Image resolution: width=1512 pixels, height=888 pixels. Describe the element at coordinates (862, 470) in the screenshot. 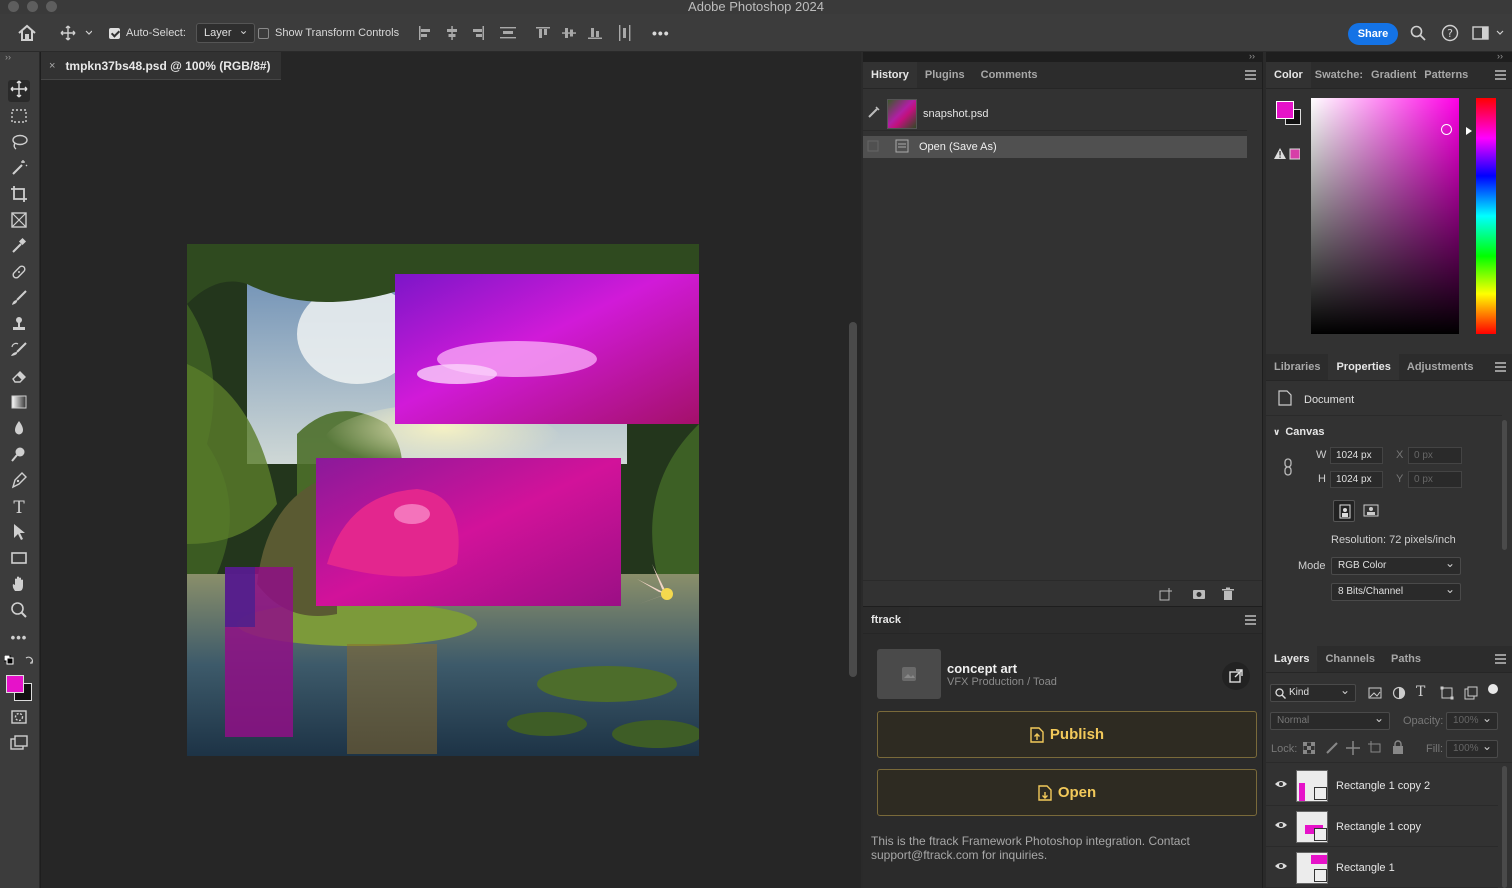

I see `panel-divider` at that location.